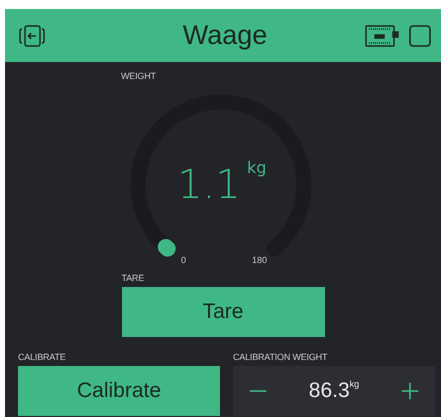  What do you see at coordinates (223, 312) in the screenshot?
I see `tare-button: Tare` at bounding box center [223, 312].